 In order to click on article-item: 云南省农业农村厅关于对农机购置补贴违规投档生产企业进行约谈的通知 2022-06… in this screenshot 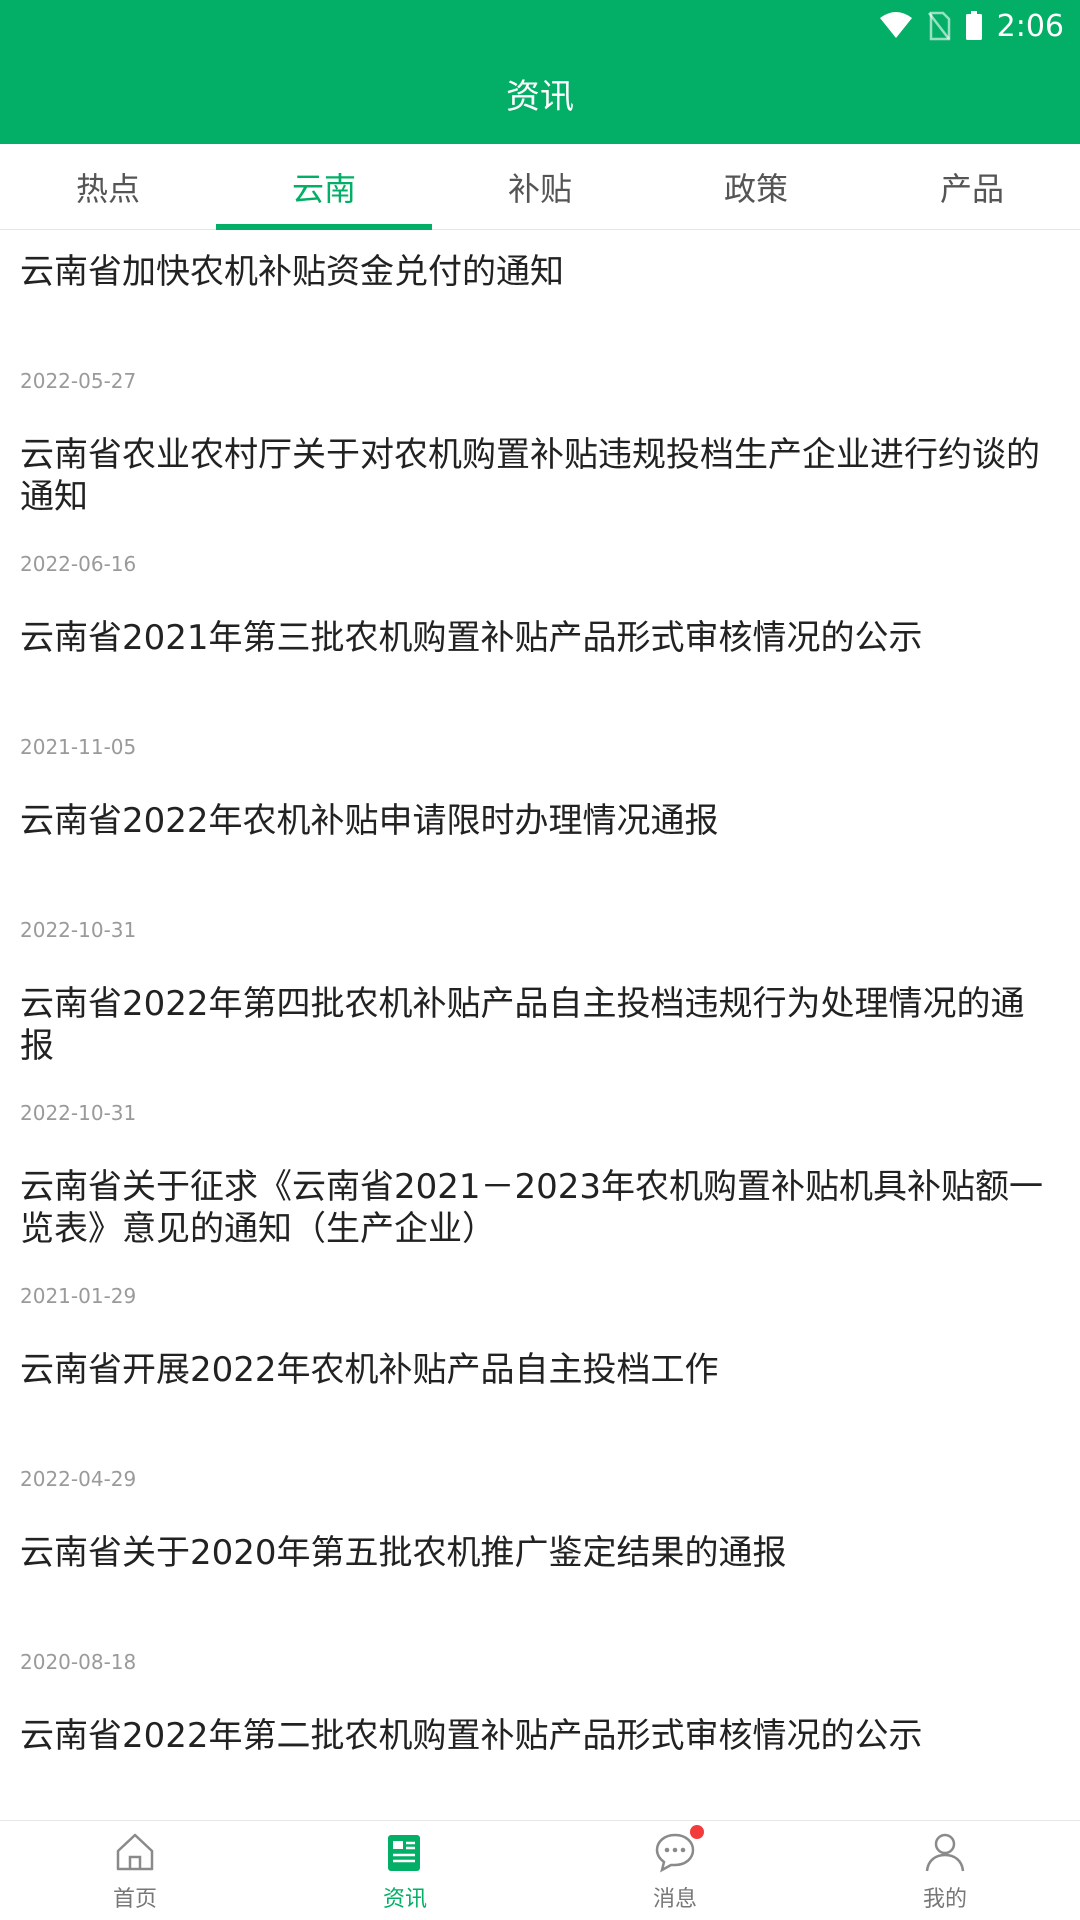, I will do `click(540, 505)`.